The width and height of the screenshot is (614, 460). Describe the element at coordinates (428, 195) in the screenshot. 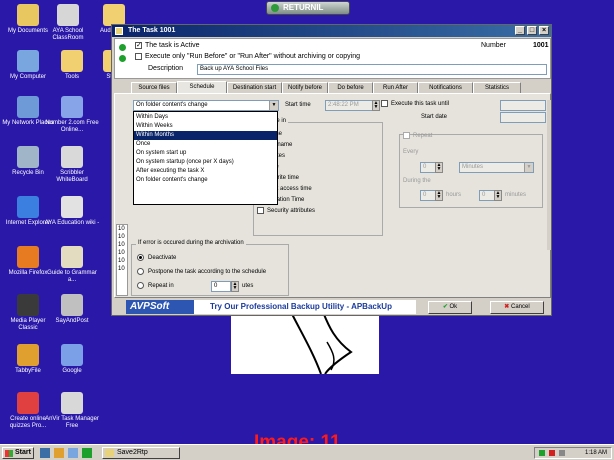

I see `hours-field: 0` at that location.